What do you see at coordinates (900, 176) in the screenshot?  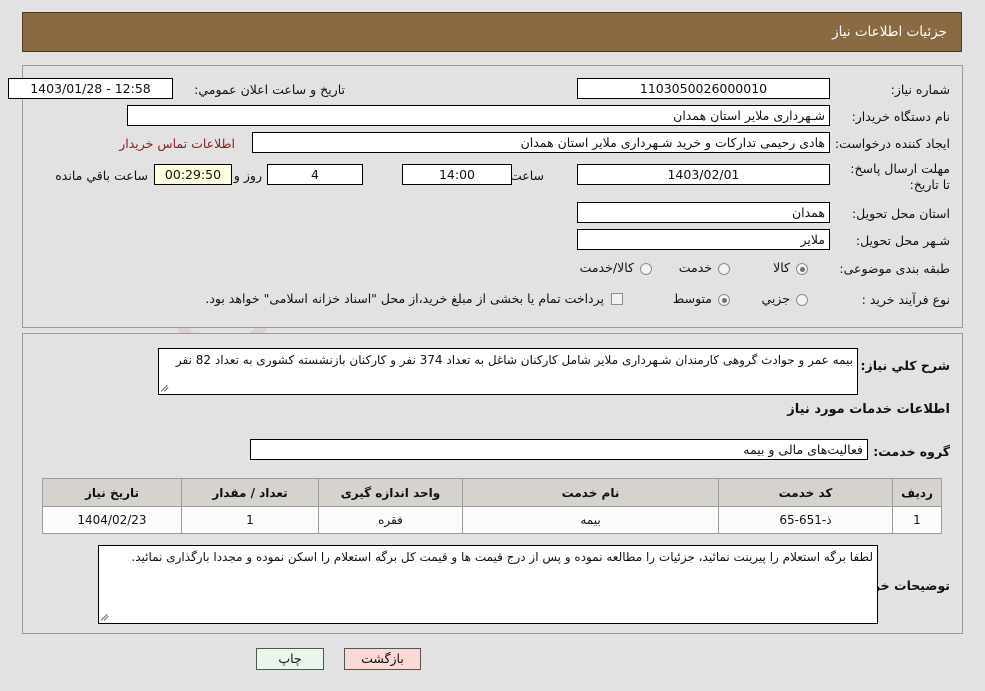 I see `label-response-deadline: مهلت ارسال پاسخ: تا تاریخ:` at bounding box center [900, 176].